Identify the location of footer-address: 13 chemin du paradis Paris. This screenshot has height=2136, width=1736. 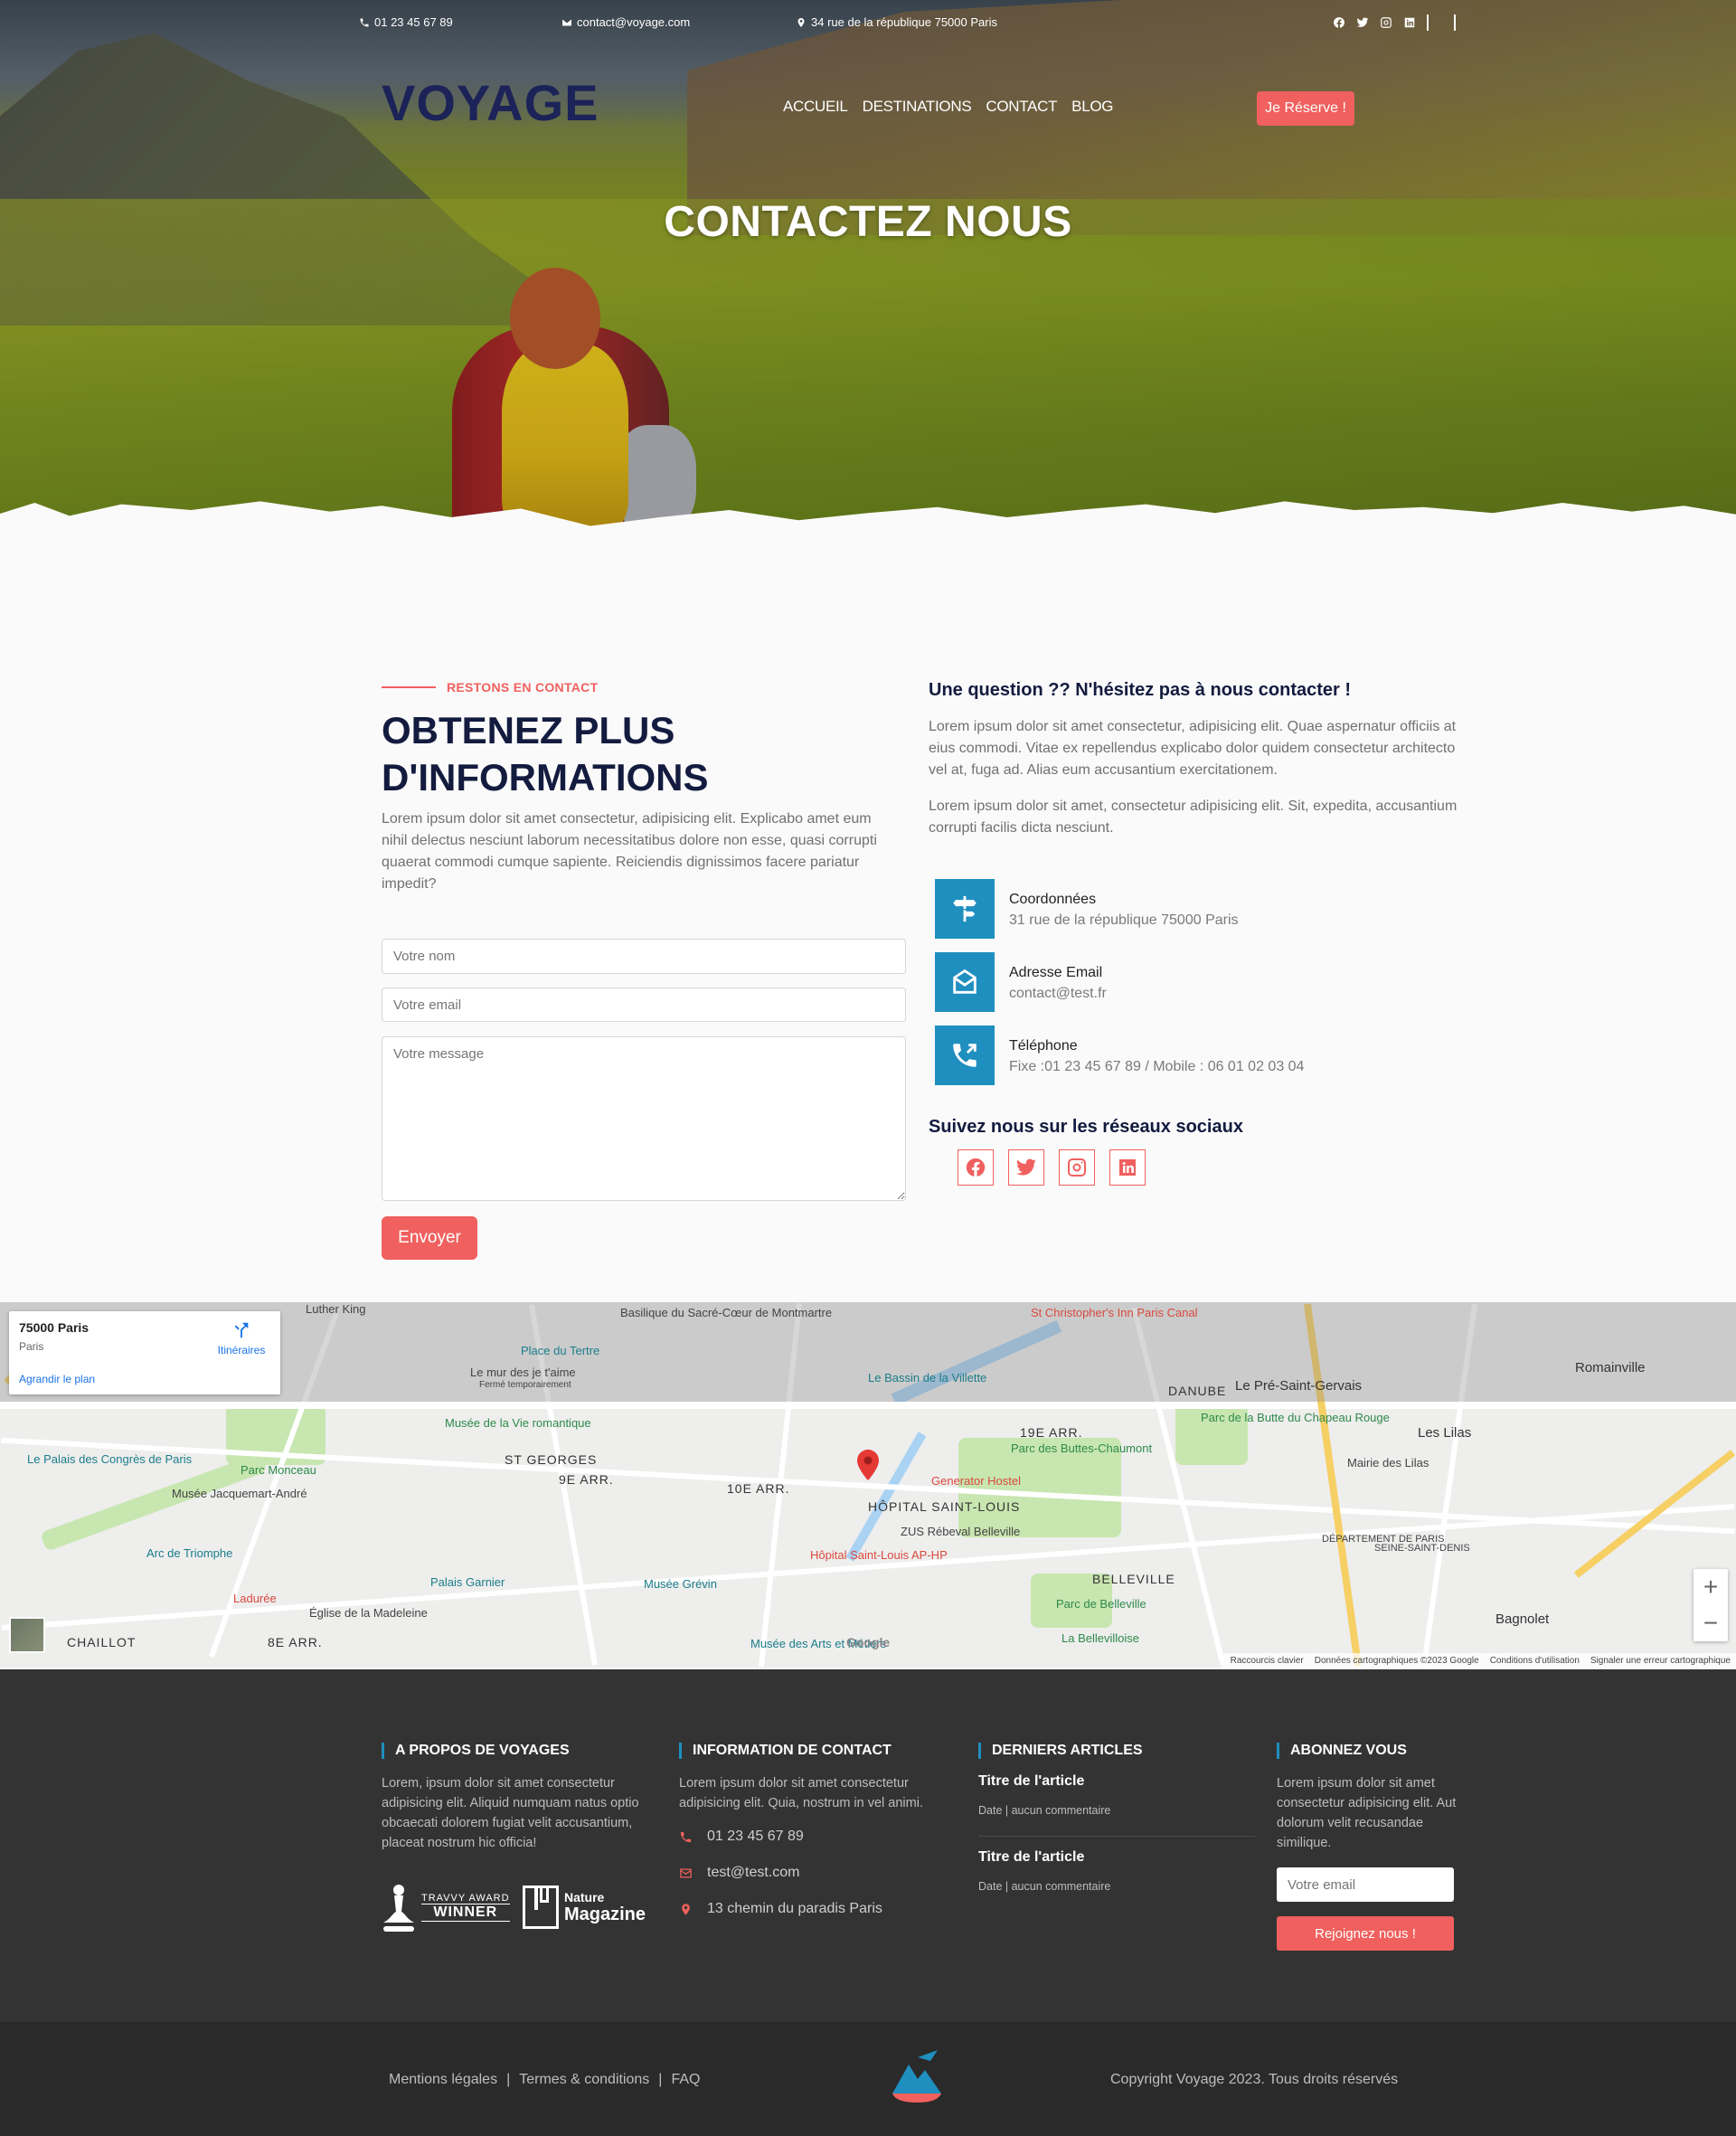
(780, 1909).